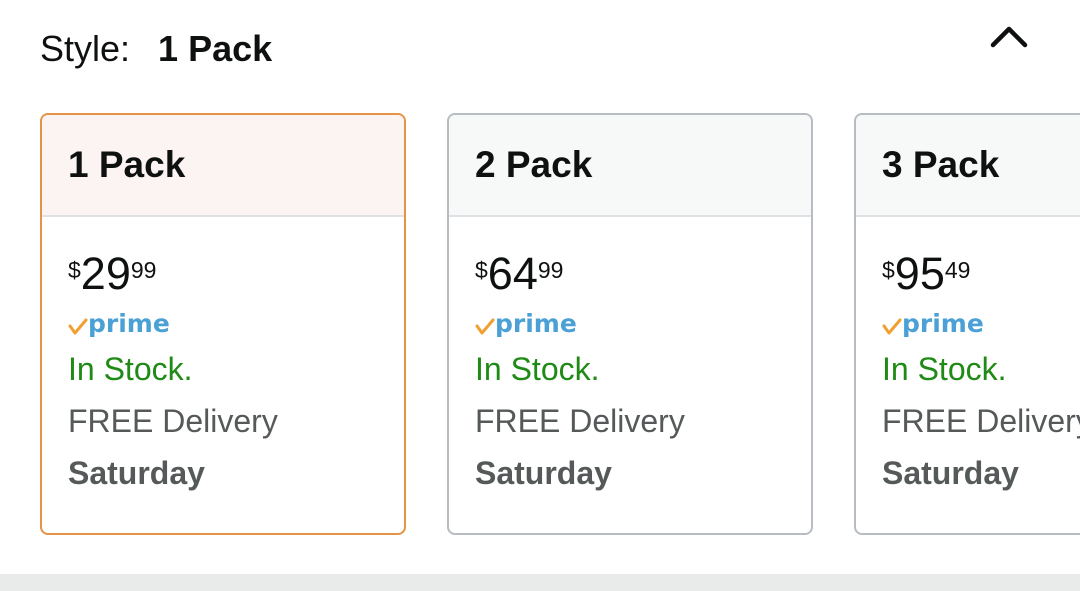 This screenshot has width=1080, height=591. What do you see at coordinates (534, 164) in the screenshot?
I see `option-title: 2 Pack` at bounding box center [534, 164].